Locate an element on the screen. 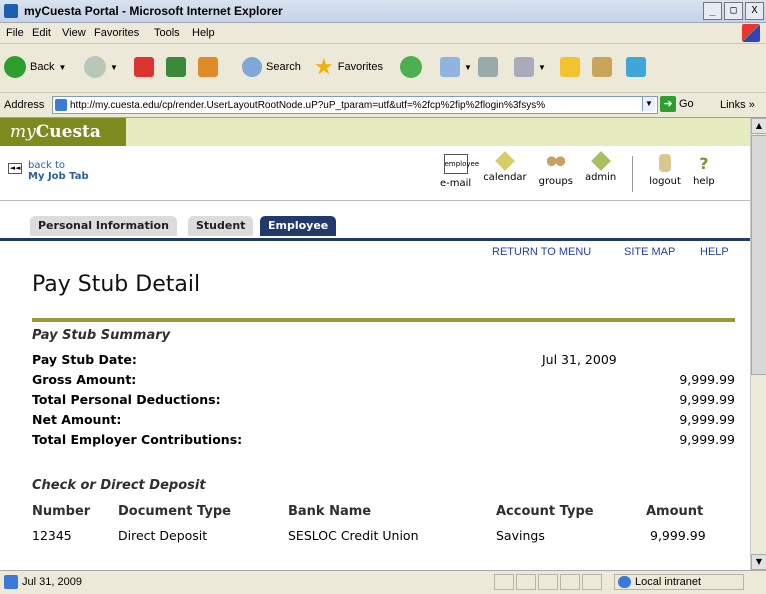 The image size is (766, 594). vertical-scrollbar: ▲ ▼ is located at coordinates (758, 344).